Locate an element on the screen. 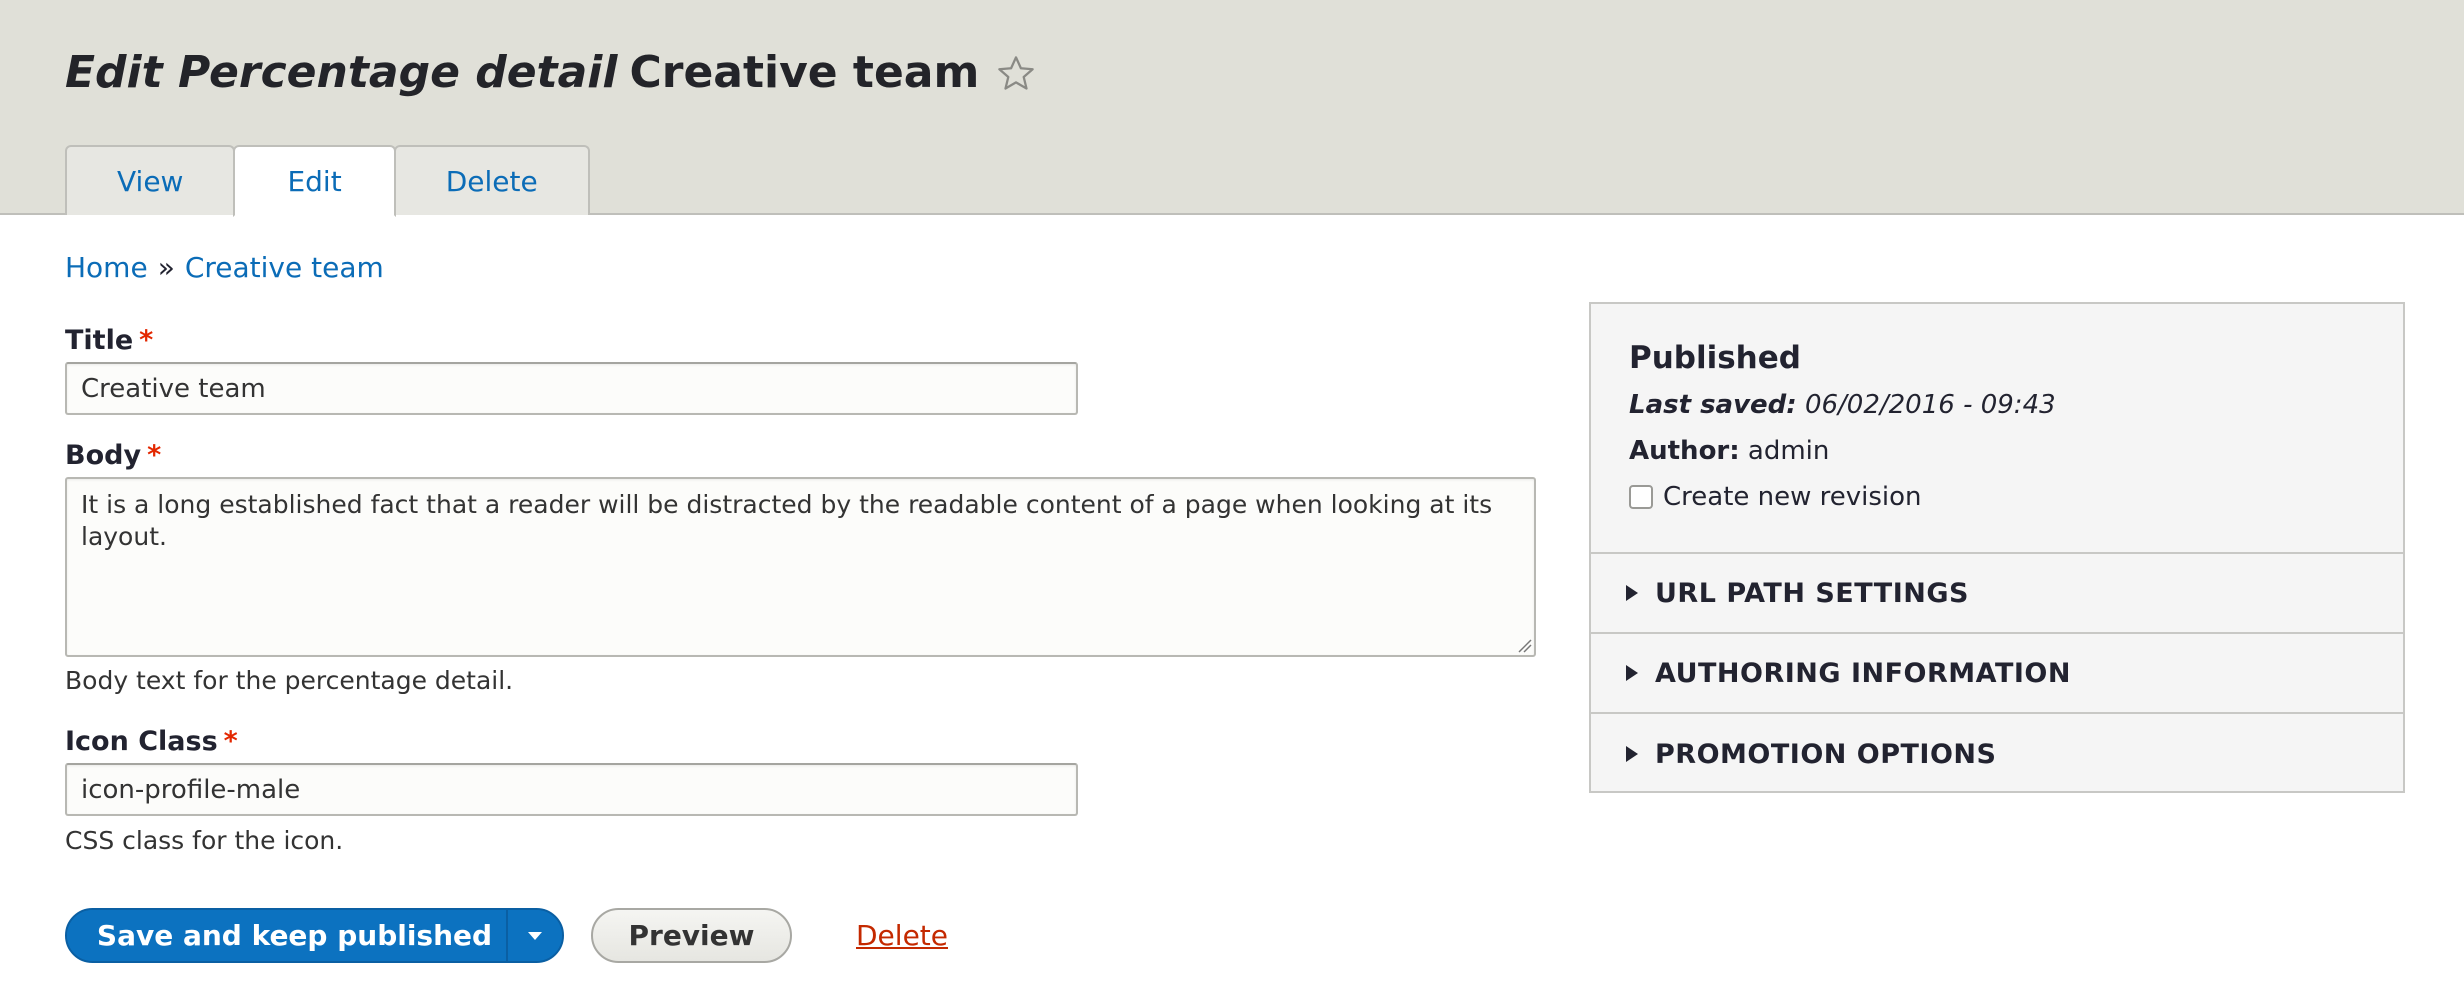 The height and width of the screenshot is (990, 2464). page-title: Edit Percentage detail Creative team is located at coordinates (551, 73).